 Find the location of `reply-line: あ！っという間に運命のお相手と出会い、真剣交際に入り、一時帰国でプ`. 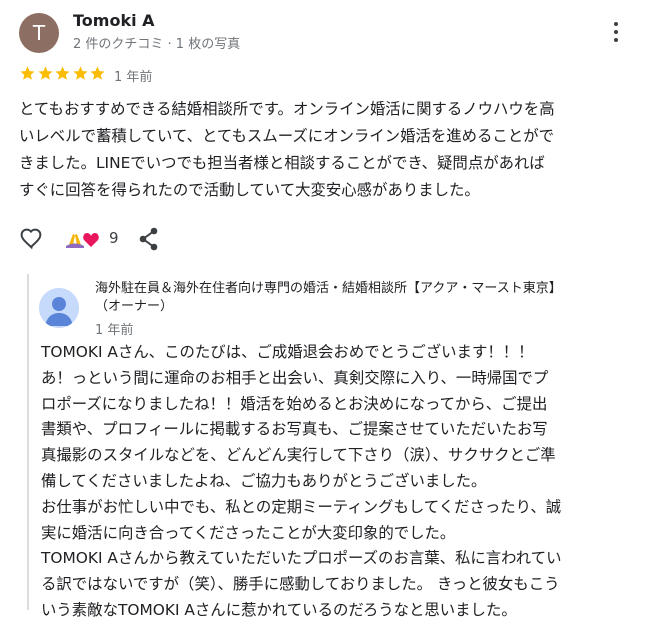

reply-line: あ！っという間に運命のお相手と出会い、真剣交際に入り、一時帰国でプ is located at coordinates (295, 377).